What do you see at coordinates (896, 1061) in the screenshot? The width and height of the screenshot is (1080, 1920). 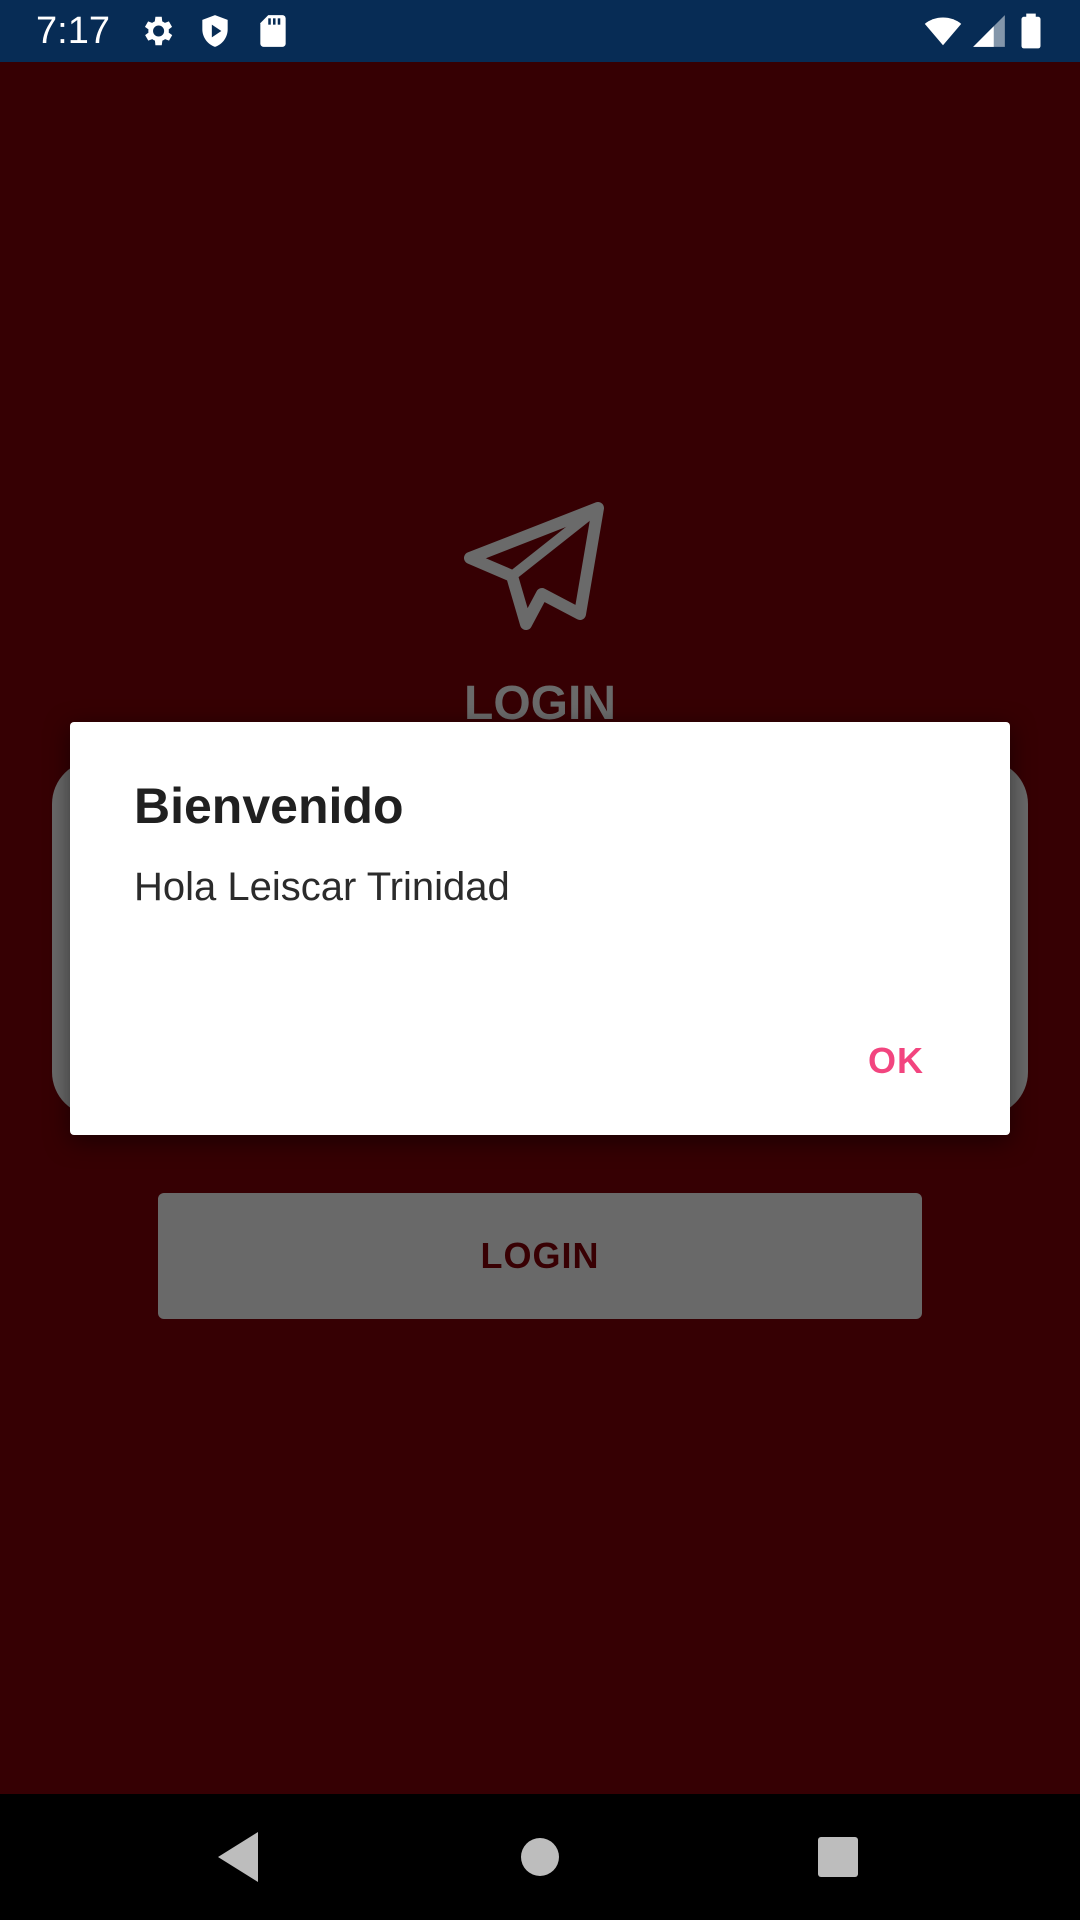 I see `ok-button: OK` at bounding box center [896, 1061].